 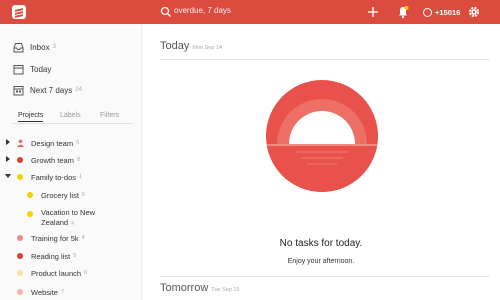 I want to click on nav-count: 3, so click(x=54, y=47).